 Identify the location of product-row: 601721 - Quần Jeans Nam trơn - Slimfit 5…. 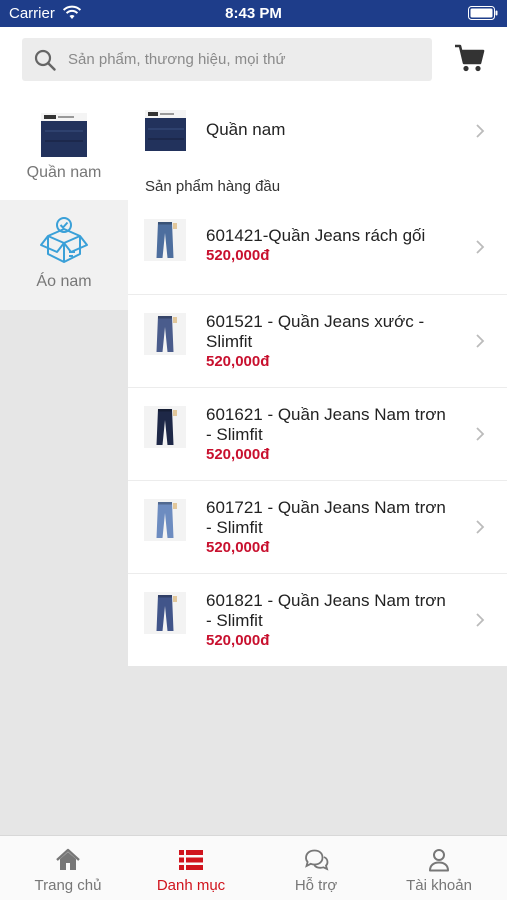
(317, 526).